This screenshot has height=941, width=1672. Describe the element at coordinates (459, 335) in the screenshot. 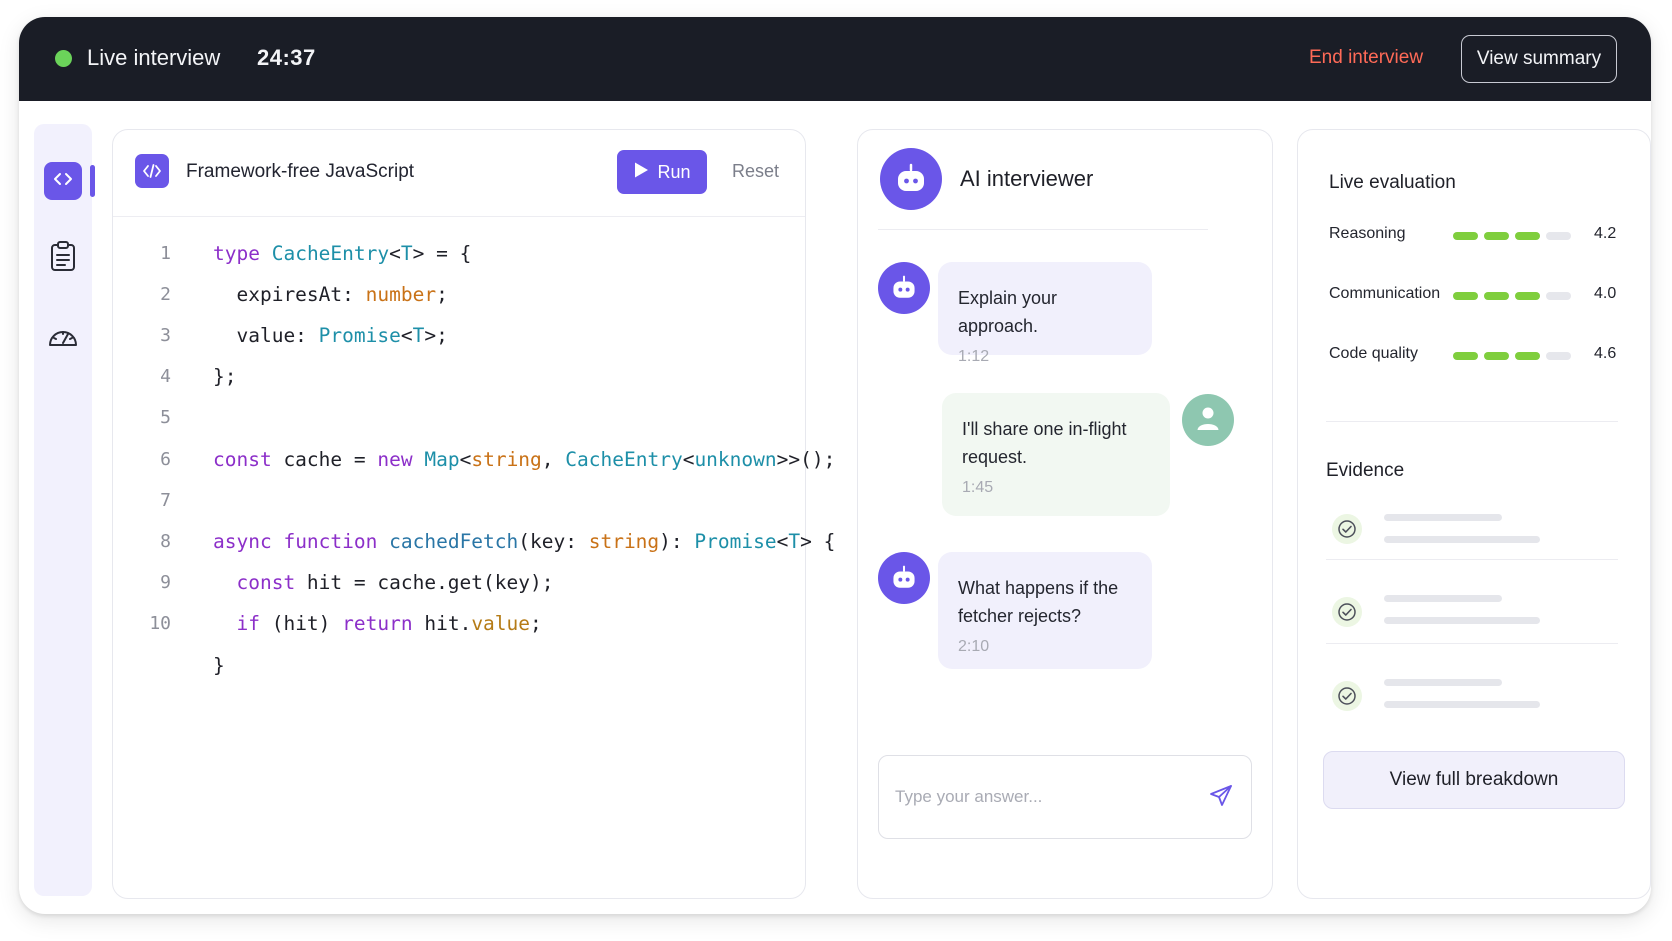

I see `code-line: 3 value: Promise<T>;` at that location.